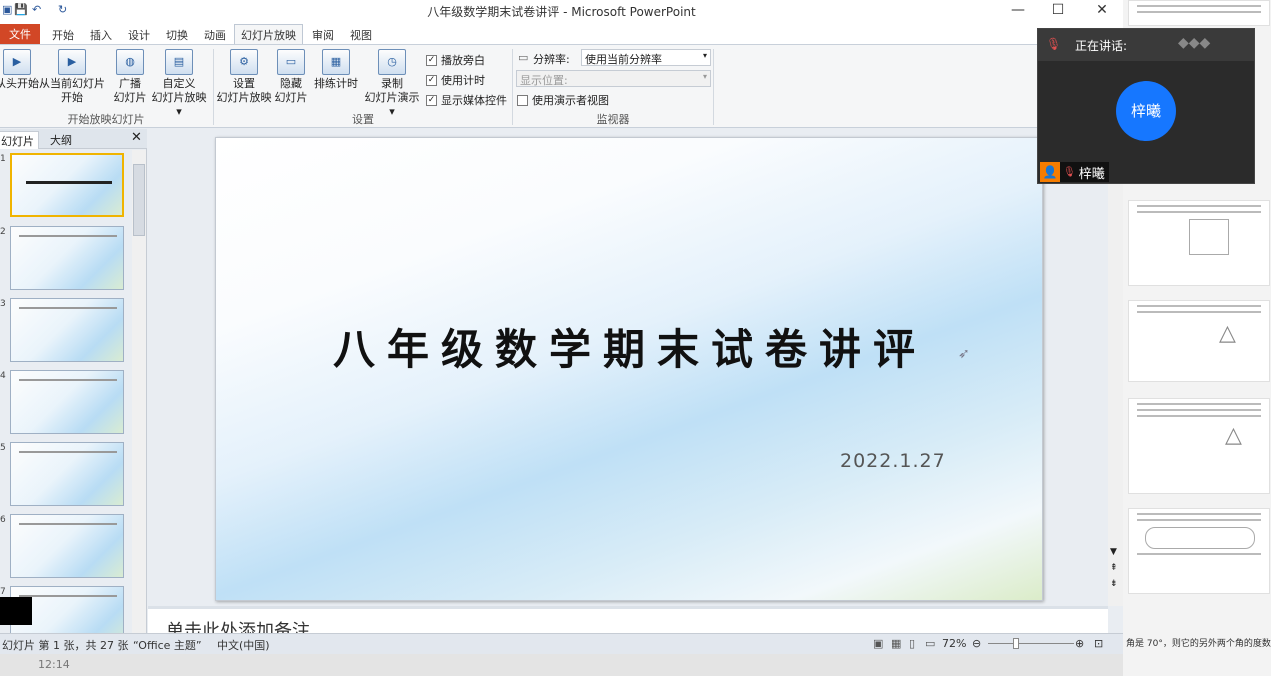 The image size is (1271, 676). I want to click on tab-view: 视图, so click(361, 34).